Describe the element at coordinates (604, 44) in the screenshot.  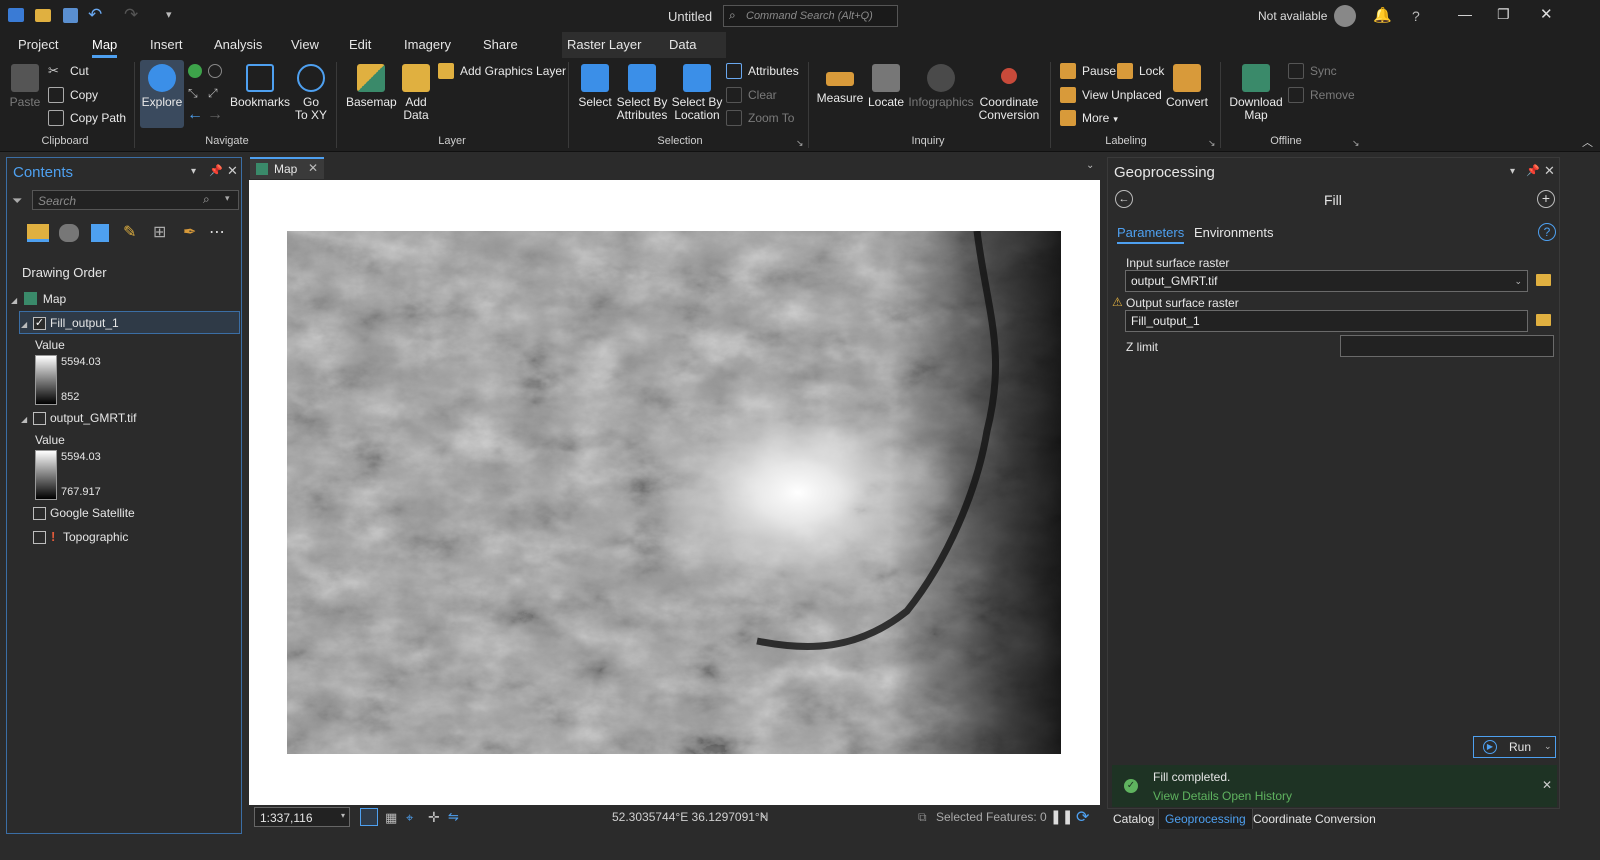
I see `tab-raster-layer: Raster Layer` at that location.